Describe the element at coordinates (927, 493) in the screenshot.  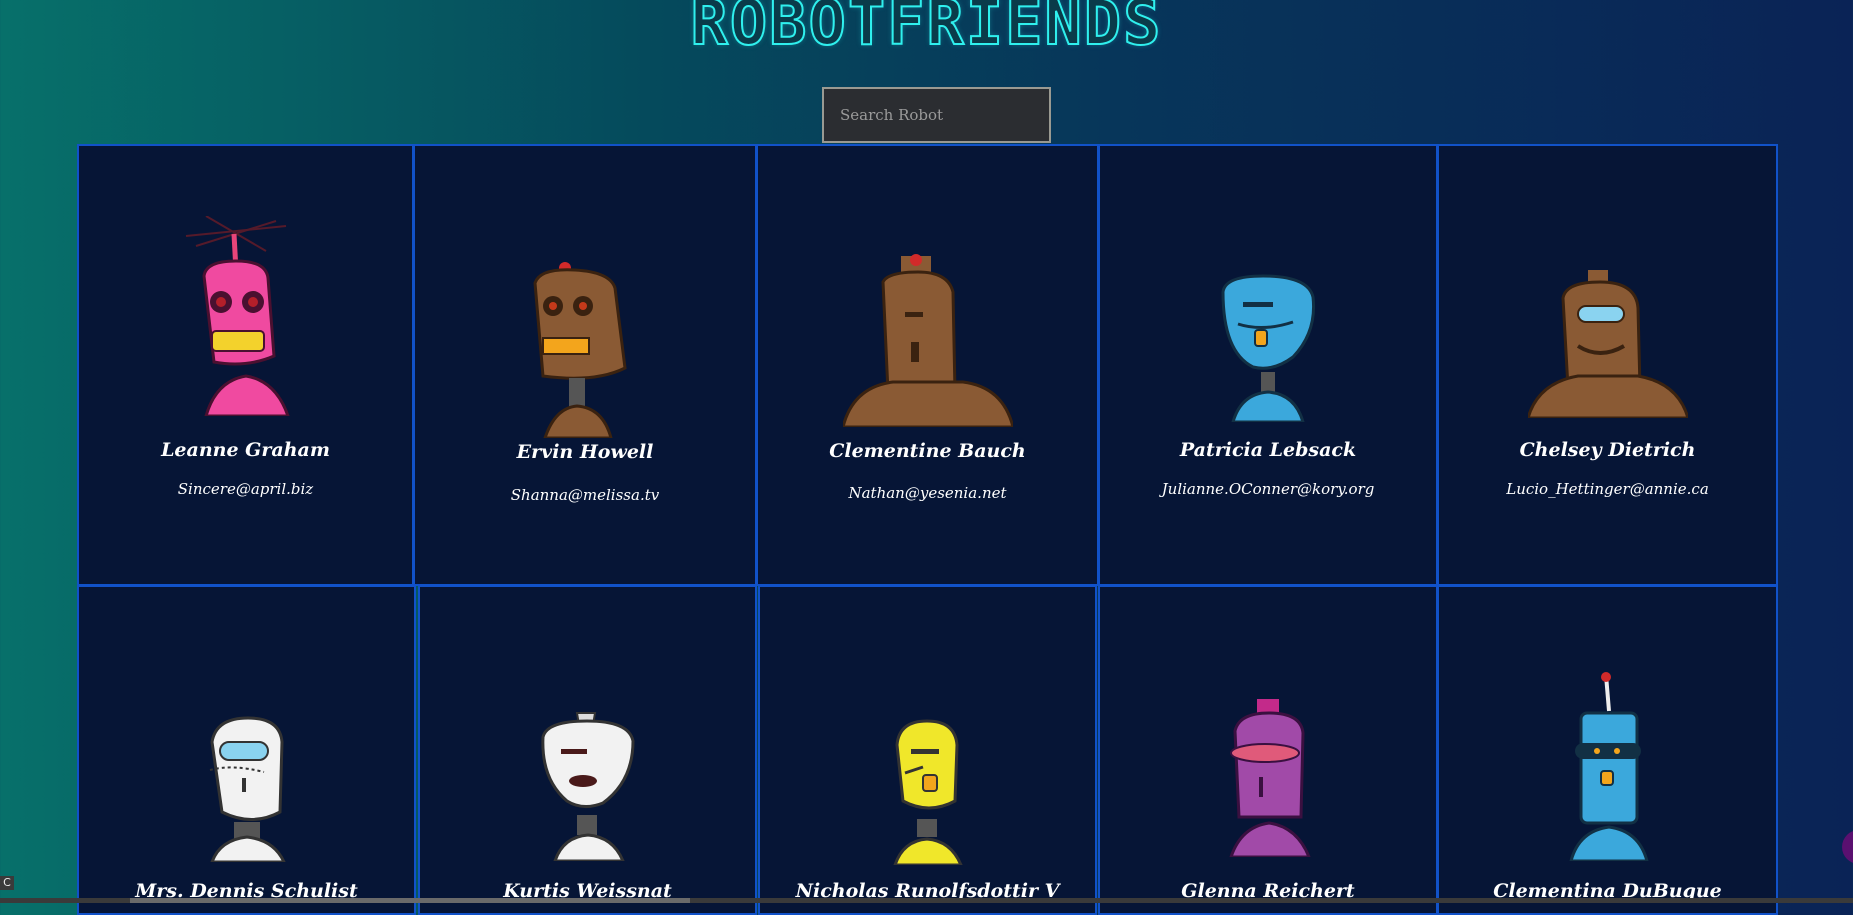
I see `robot-email: Nathan@yesenia.net` at that location.